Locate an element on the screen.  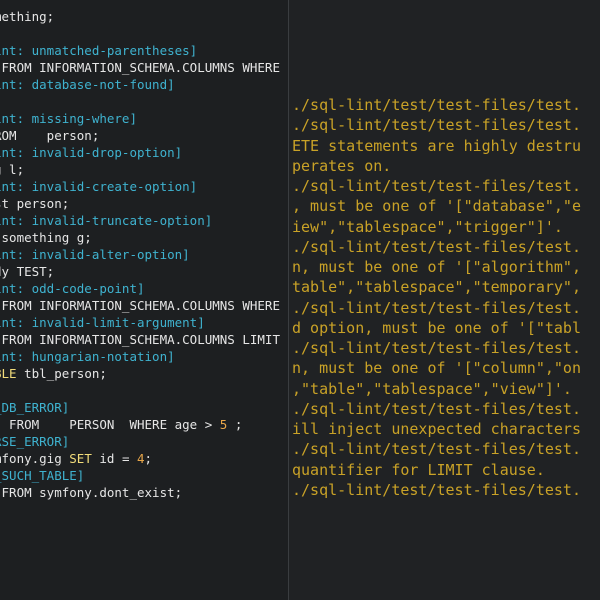
code-text: mfony.gig is located at coordinates (35, 458).